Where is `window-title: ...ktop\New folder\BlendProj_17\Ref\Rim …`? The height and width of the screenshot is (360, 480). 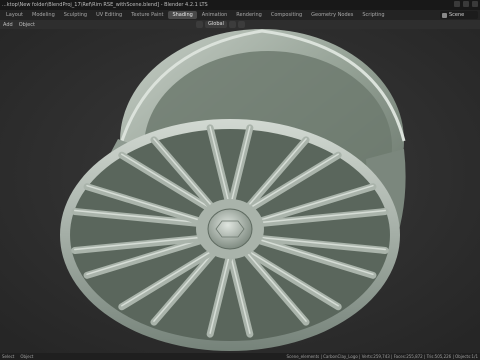 window-title: ...ktop\New folder\BlendProj_17\Ref\Rim … is located at coordinates (105, 5).